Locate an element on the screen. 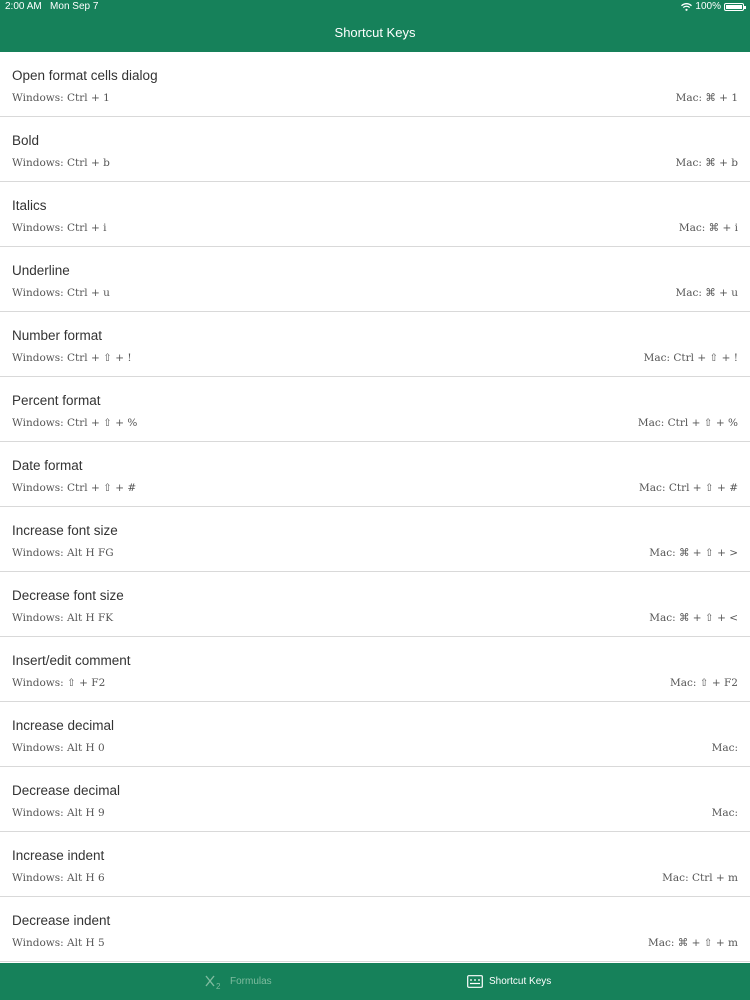 This screenshot has width=750, height=1000. list-item: Underline Windows: Ctrl + u Mac: ⌘ + u is located at coordinates (375, 279).